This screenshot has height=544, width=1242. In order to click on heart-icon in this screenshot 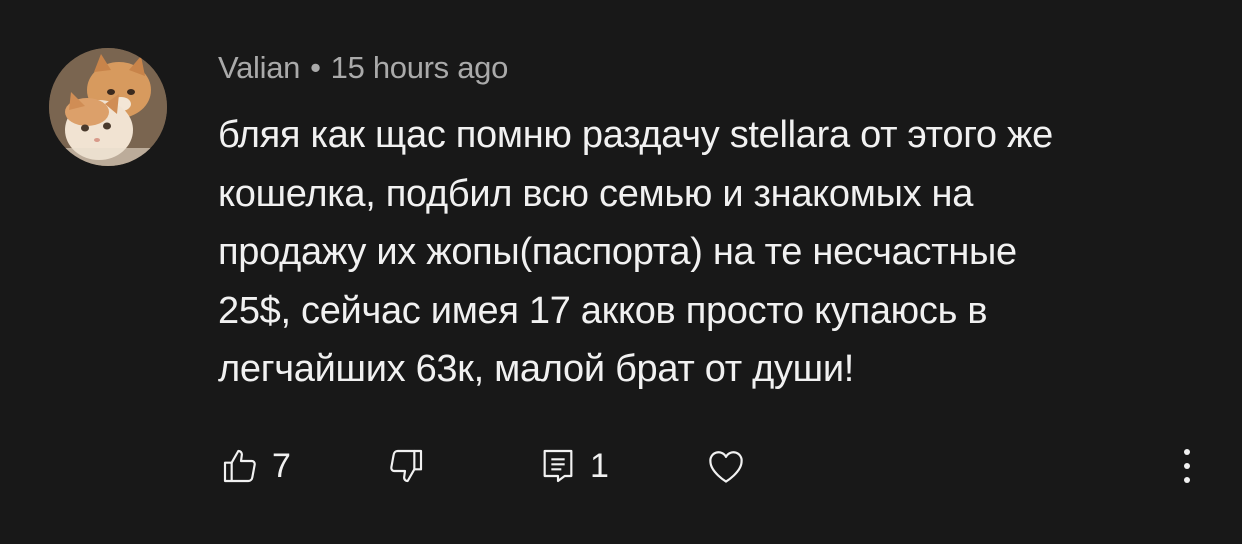, I will do `click(726, 467)`.